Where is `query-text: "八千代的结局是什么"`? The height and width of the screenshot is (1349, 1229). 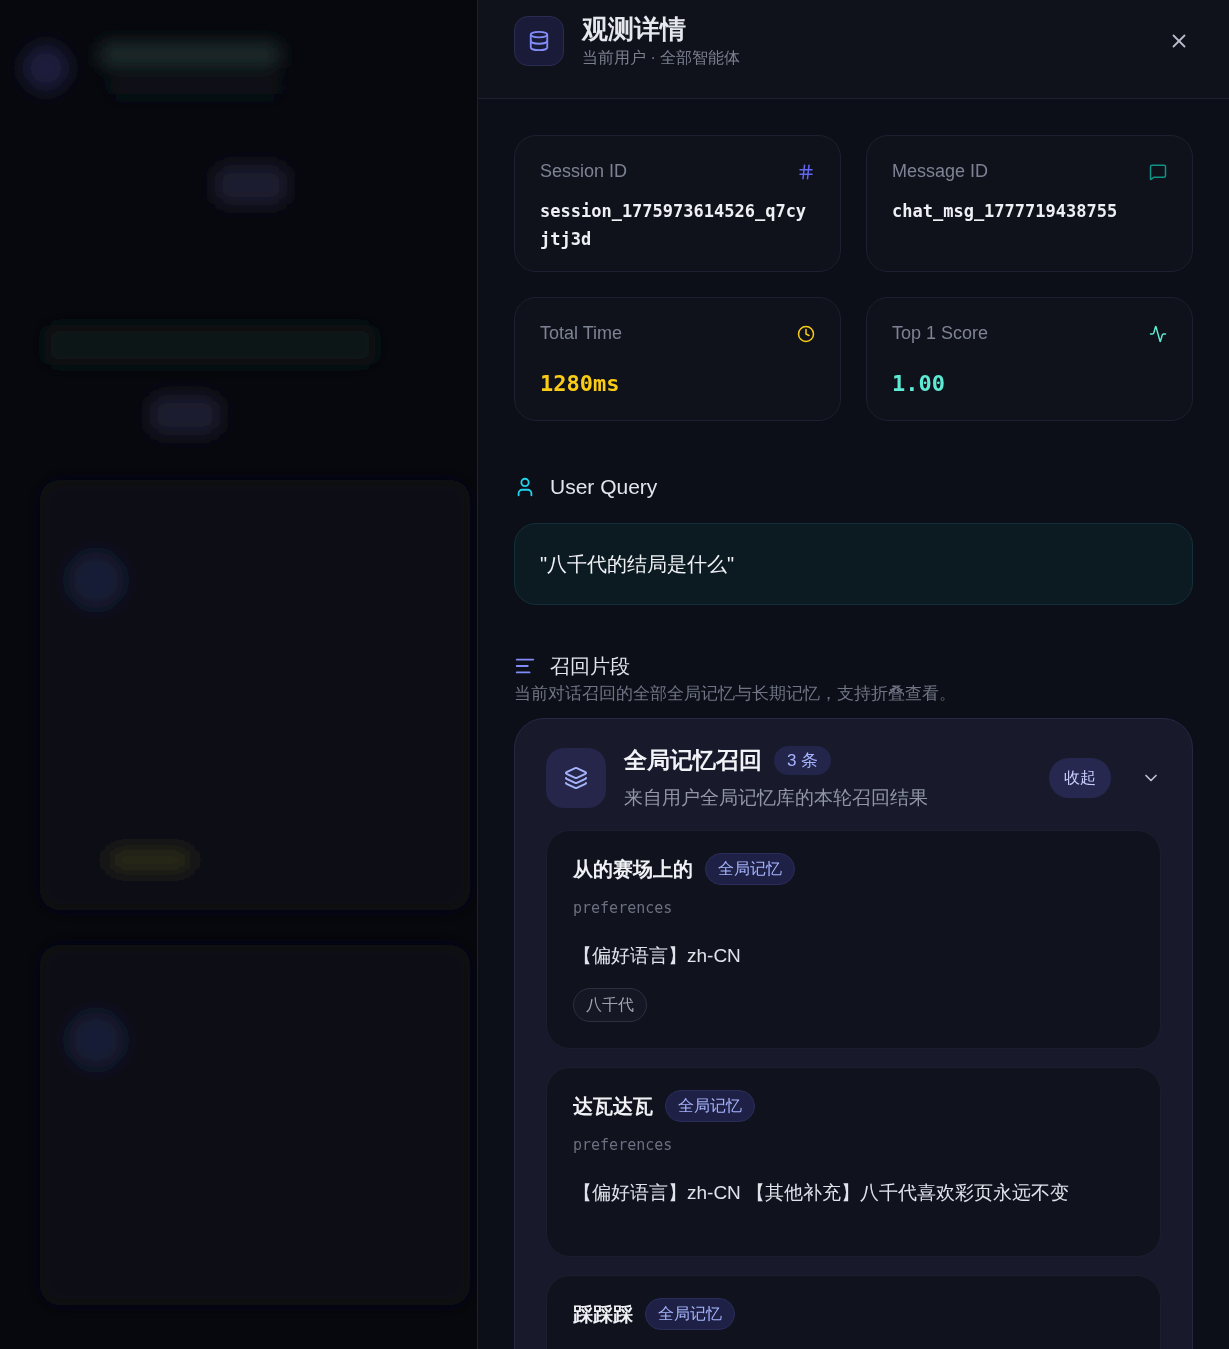
query-text: "八千代的结局是什么" is located at coordinates (853, 563).